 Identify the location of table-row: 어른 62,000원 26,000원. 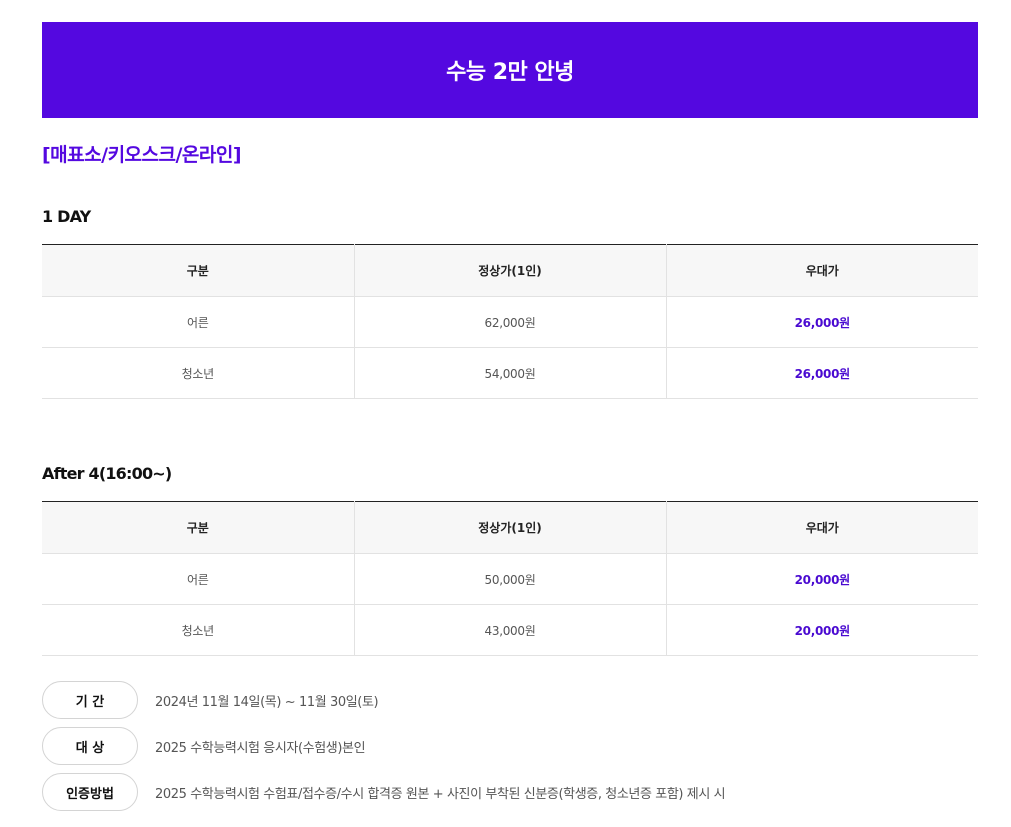
(510, 322).